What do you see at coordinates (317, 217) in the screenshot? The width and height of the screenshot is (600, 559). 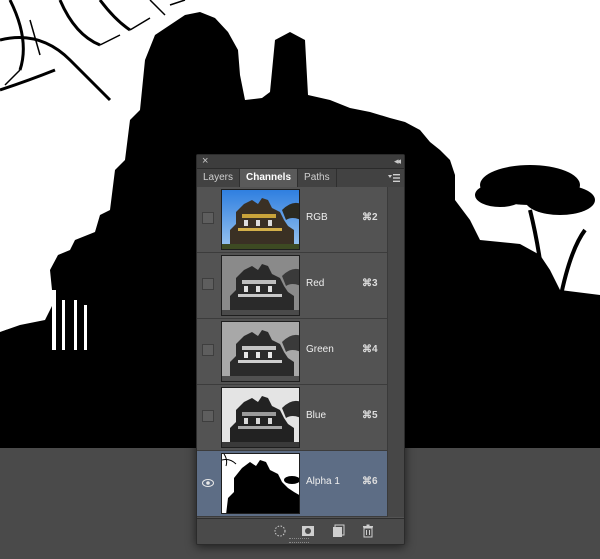 I see `channel-name: RGB` at bounding box center [317, 217].